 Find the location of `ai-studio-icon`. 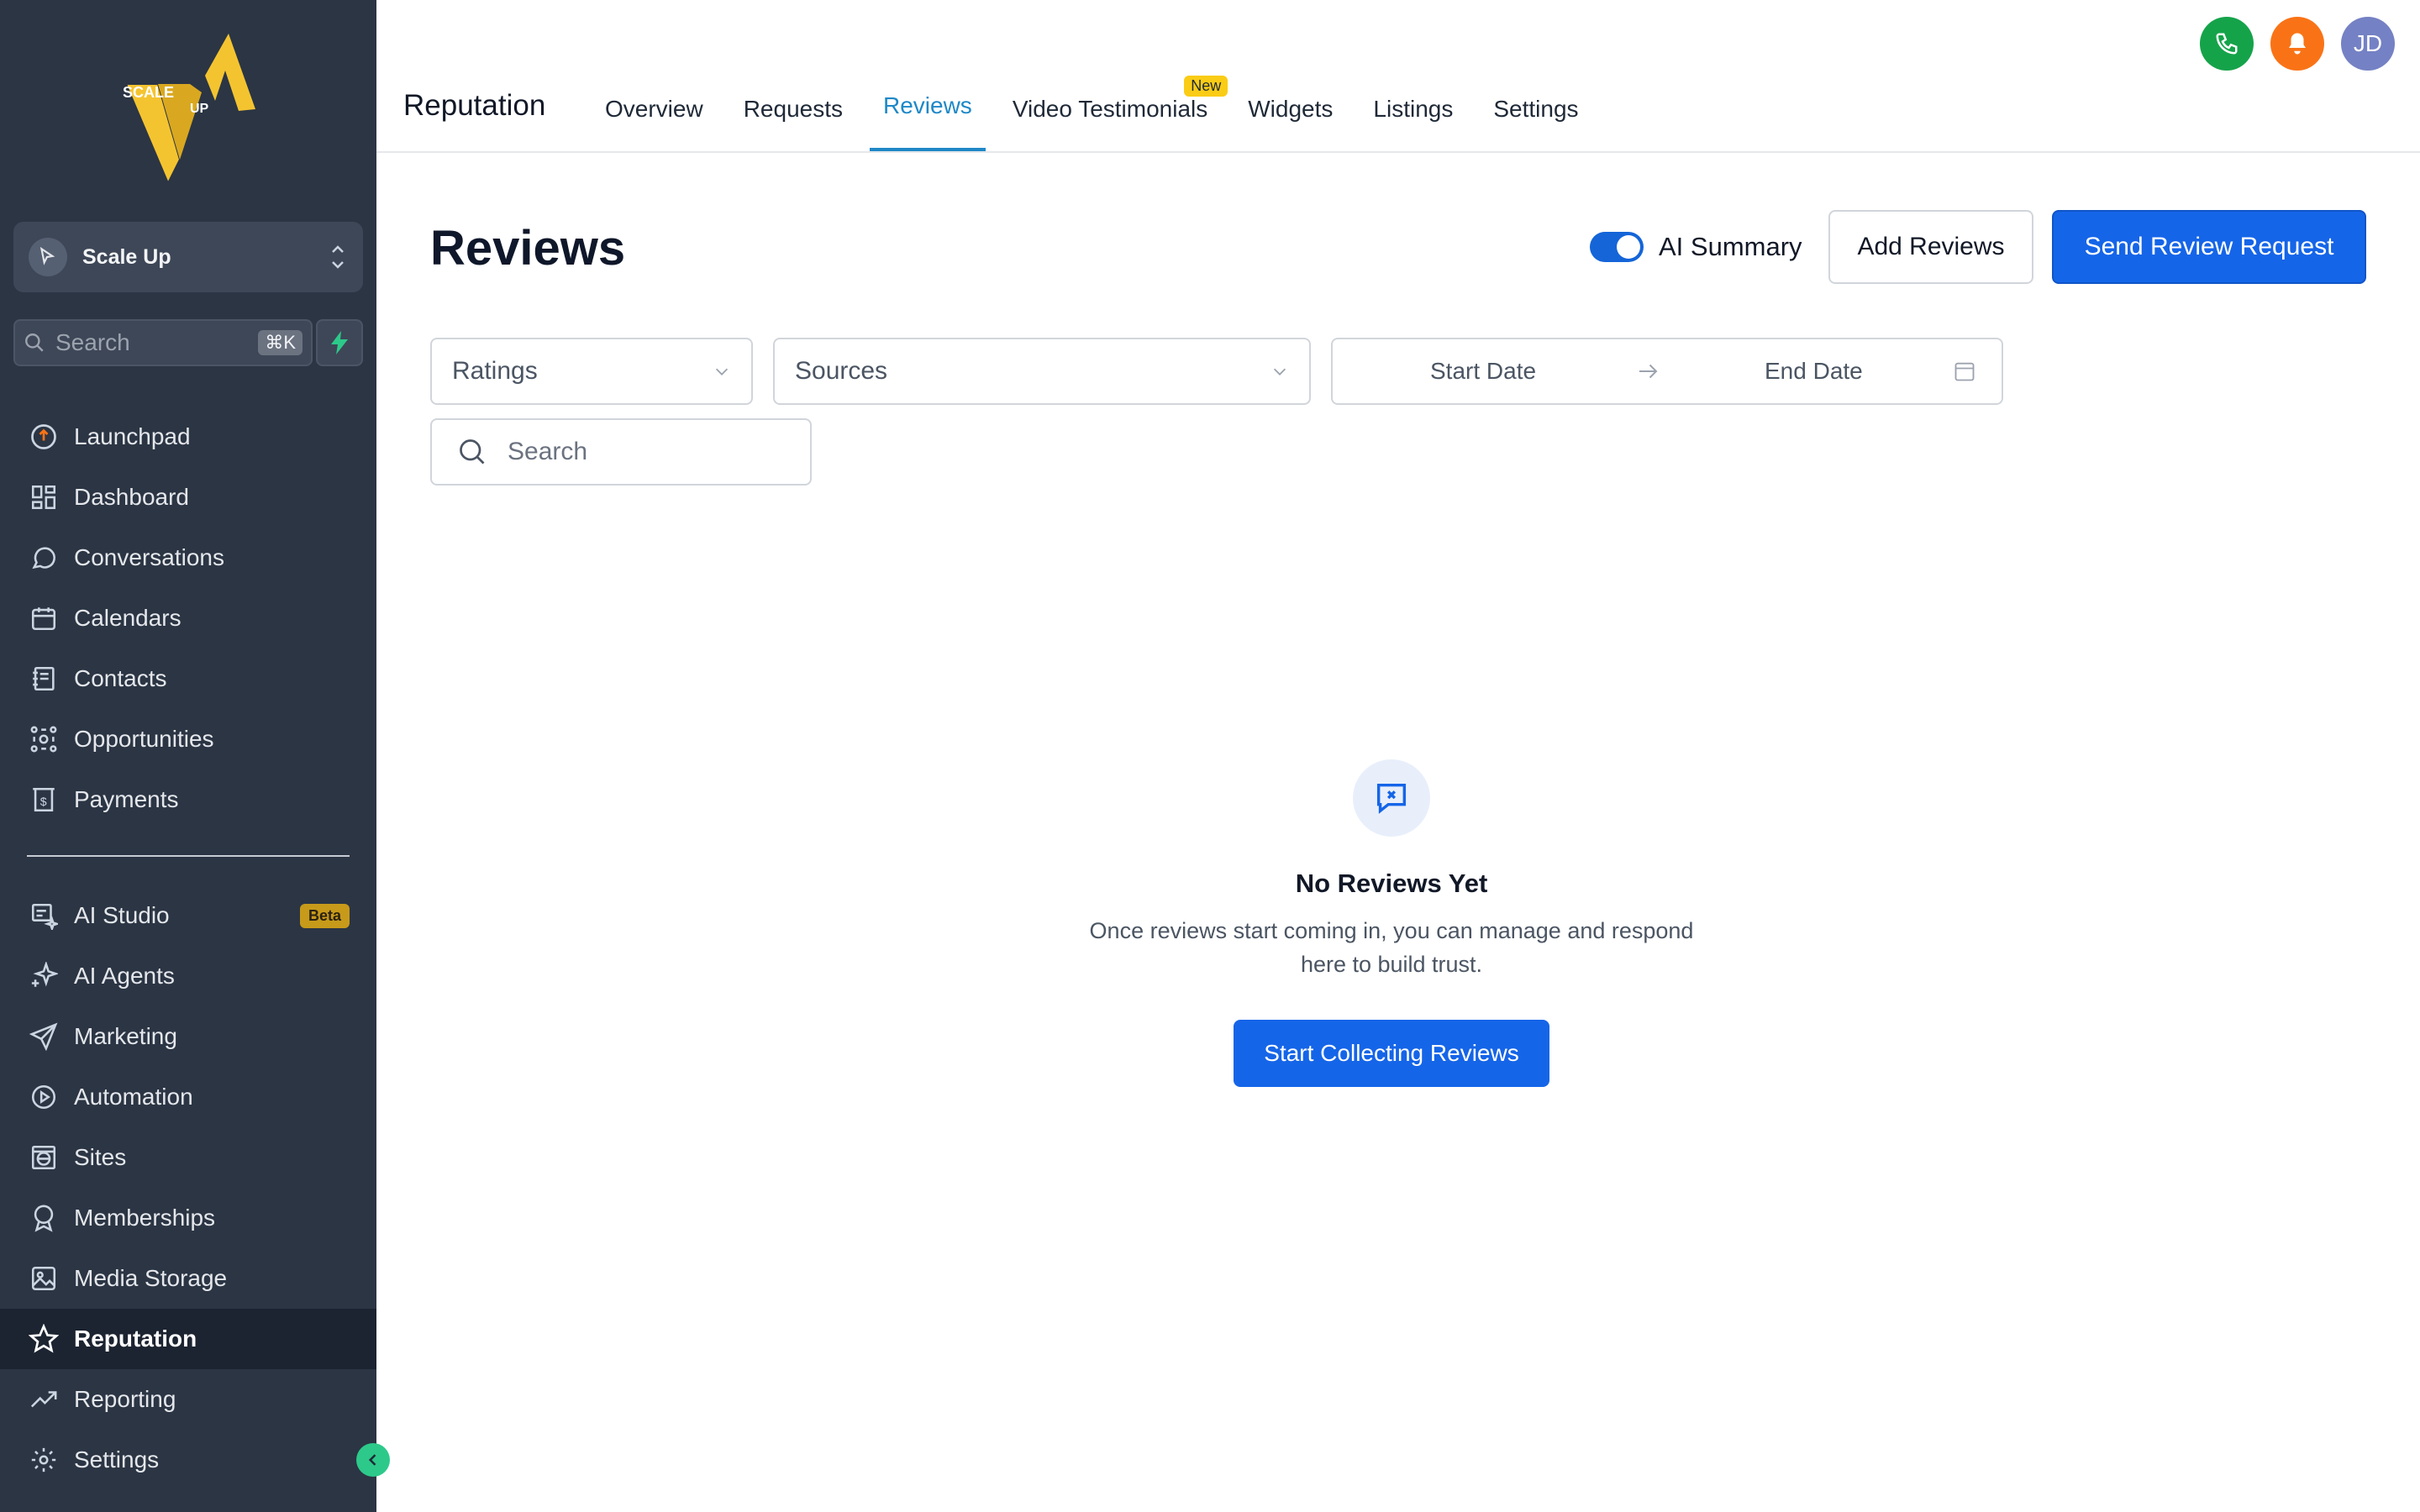

ai-studio-icon is located at coordinates (43, 915).